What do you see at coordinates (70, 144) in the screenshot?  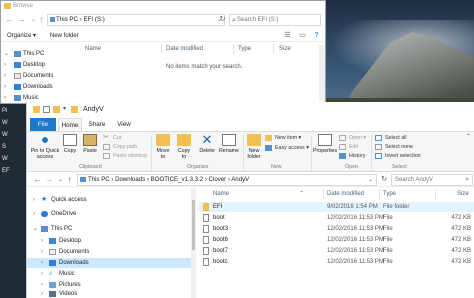 I see `copy-button: Copy` at bounding box center [70, 144].